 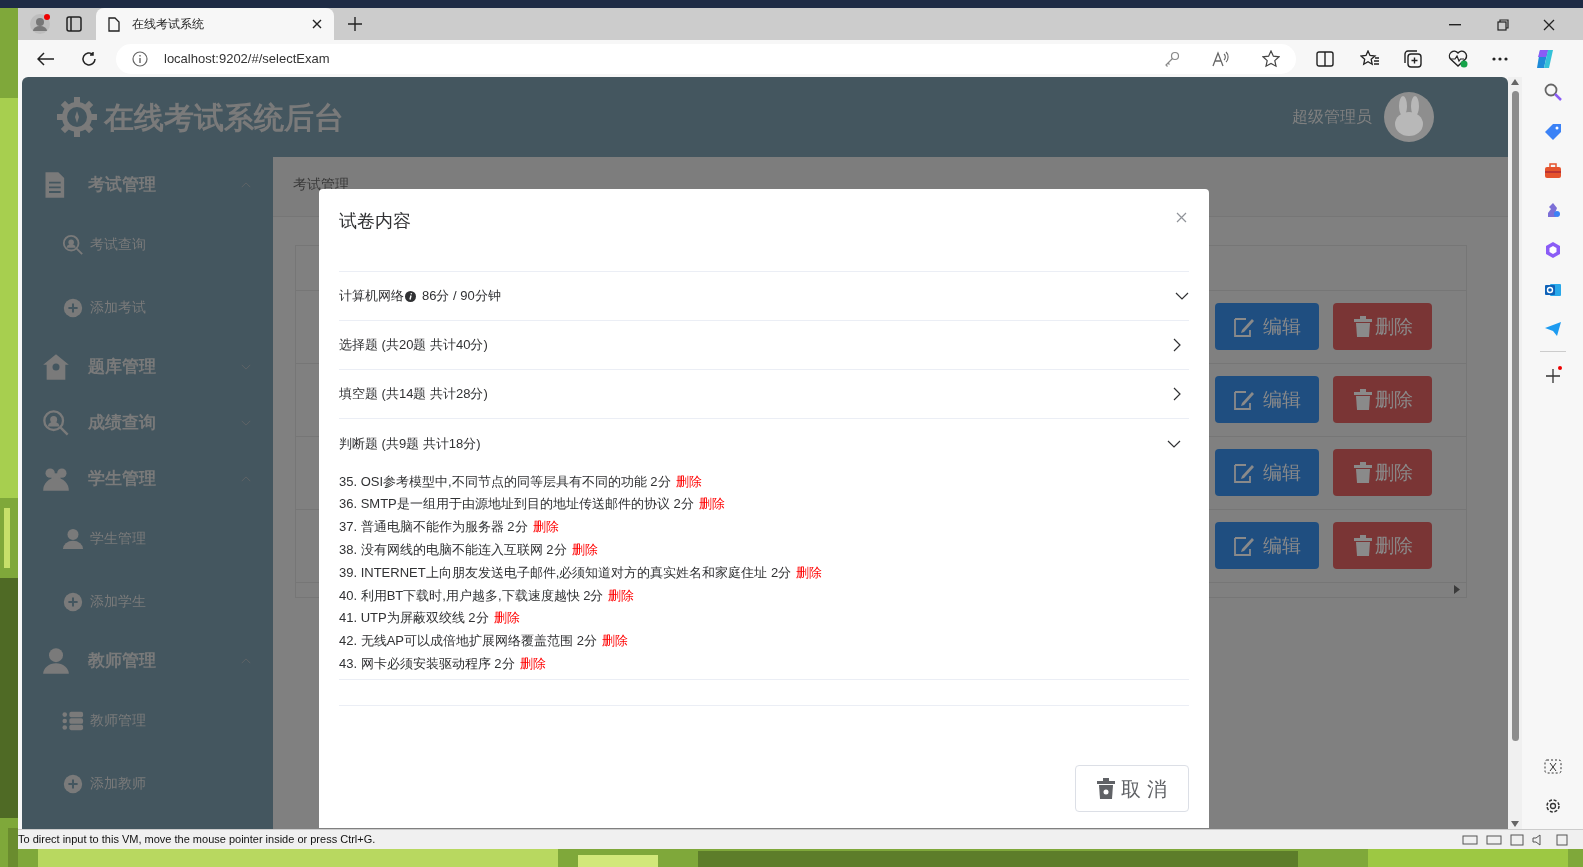 I want to click on question-text: 35. OSI参考模型中,不同节点的同等层具有不同的功能 2分, so click(x=505, y=481).